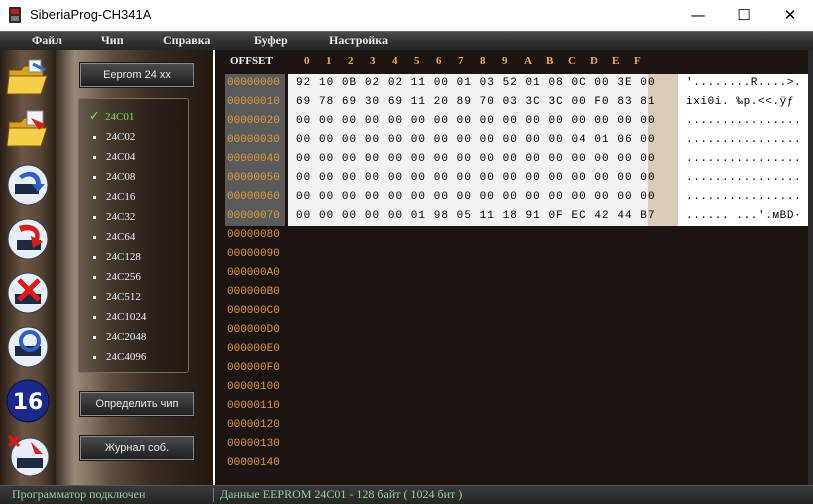 This screenshot has width=813, height=504. I want to click on erase-write-icon, so click(28, 455).